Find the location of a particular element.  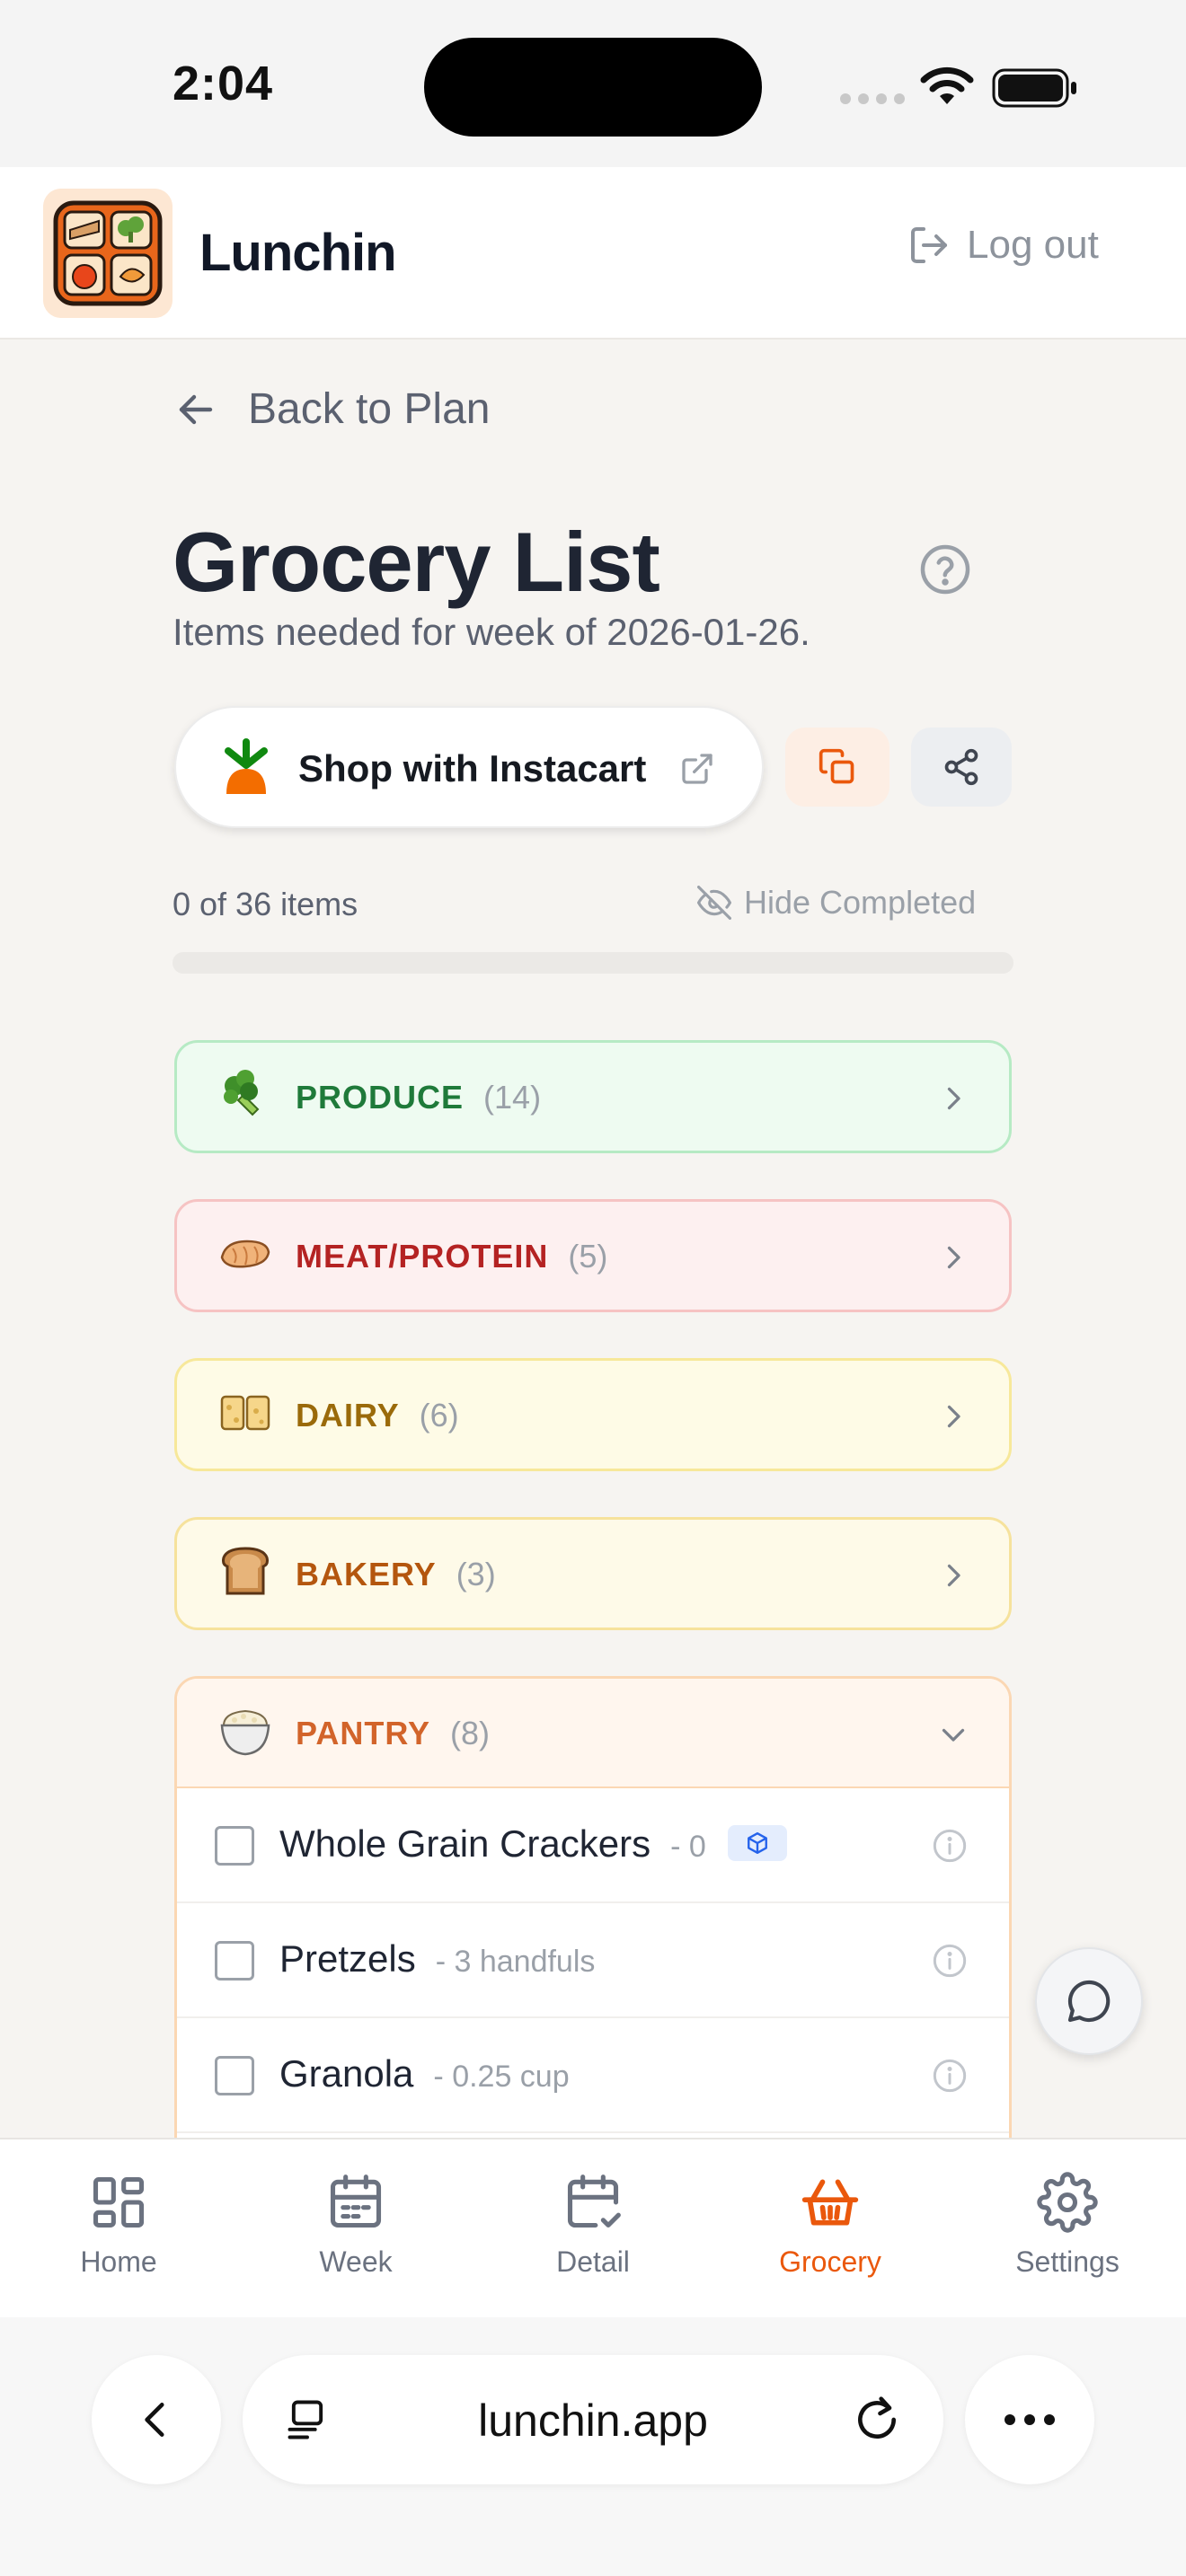

chat-button is located at coordinates (1089, 2001).